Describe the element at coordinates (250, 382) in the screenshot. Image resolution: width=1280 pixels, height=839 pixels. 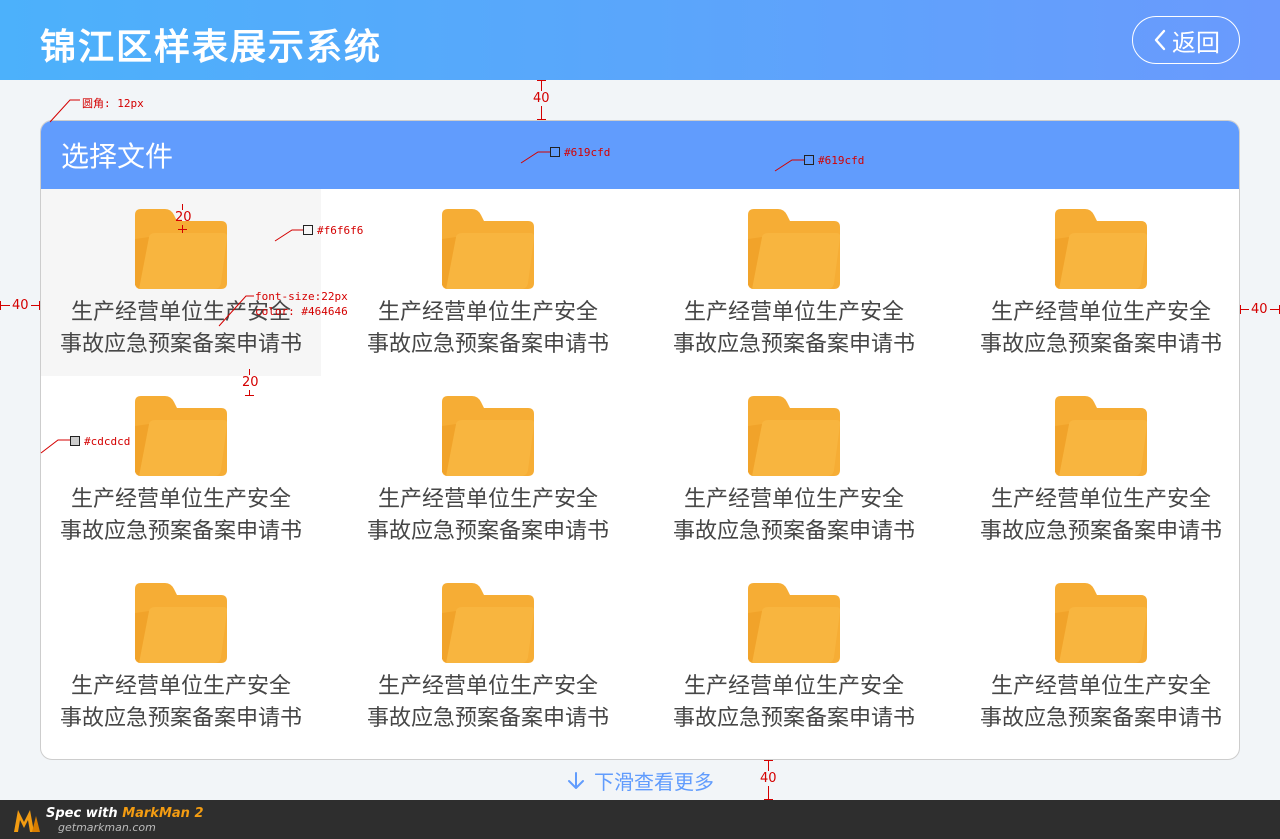
I see `annotation-pad-bottom: 20` at that location.